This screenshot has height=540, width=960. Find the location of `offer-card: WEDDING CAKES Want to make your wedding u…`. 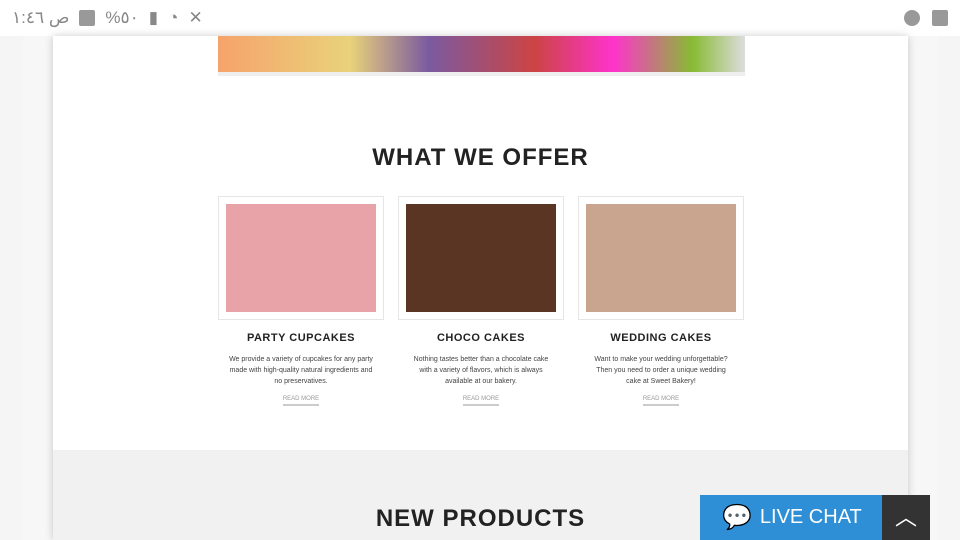

offer-card: WEDDING CAKES Want to make your wedding u… is located at coordinates (661, 301).